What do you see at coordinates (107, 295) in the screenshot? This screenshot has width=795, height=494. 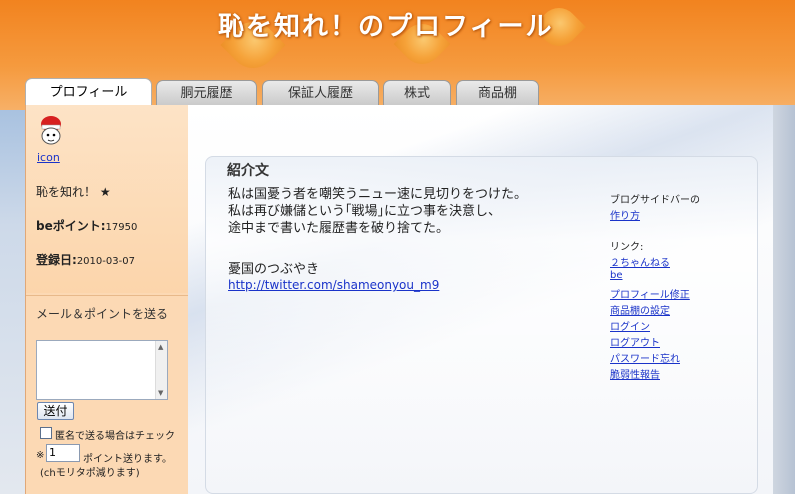 I see `sidebar-divider` at bounding box center [107, 295].